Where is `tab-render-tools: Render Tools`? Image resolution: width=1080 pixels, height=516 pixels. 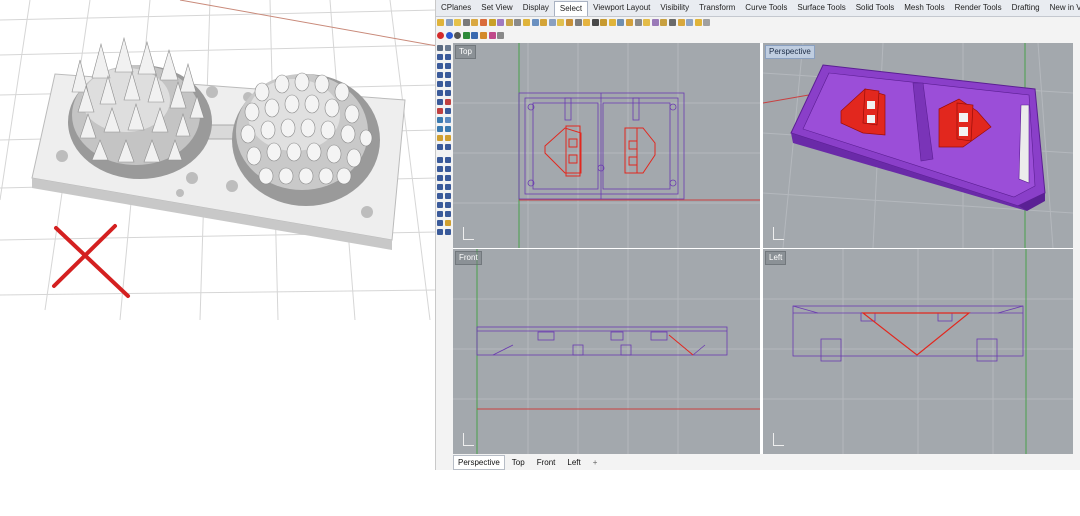 tab-render-tools: Render Tools is located at coordinates (978, 8).